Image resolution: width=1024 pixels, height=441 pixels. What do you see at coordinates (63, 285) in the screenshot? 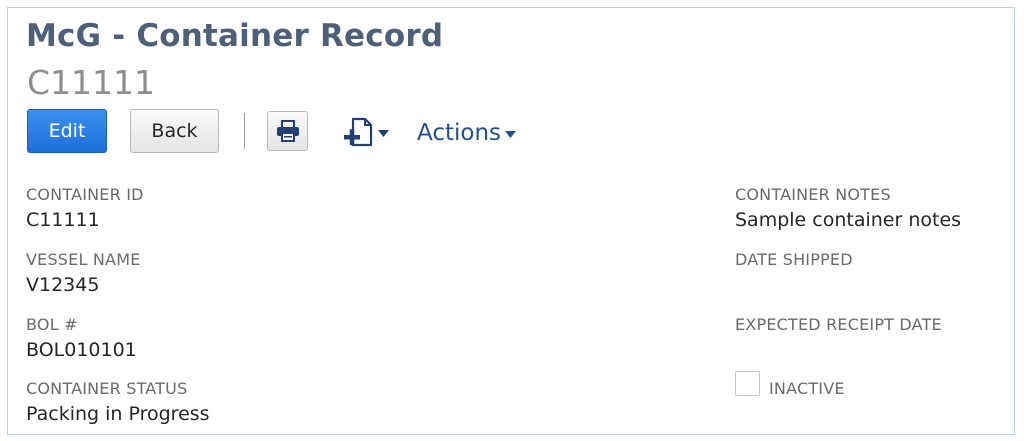
I see `vessel-name-value: V12345` at bounding box center [63, 285].